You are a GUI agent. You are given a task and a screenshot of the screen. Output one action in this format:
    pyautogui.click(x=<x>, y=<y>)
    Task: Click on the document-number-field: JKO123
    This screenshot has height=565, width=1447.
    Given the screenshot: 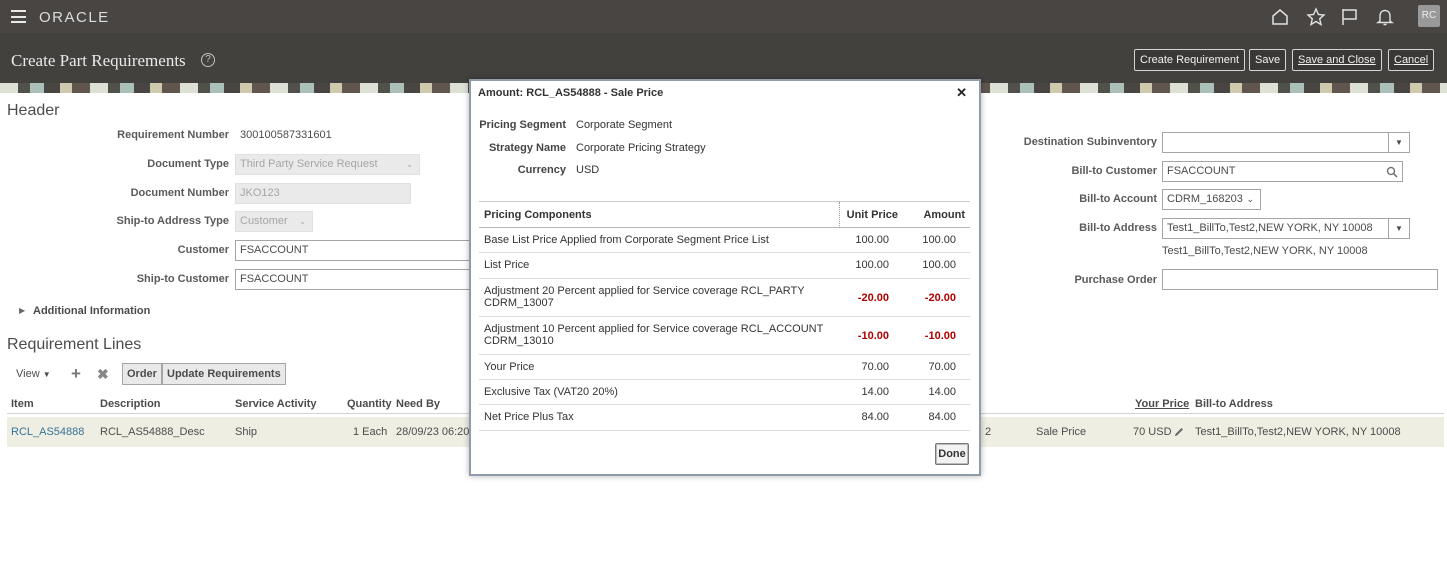 What is the action you would take?
    pyautogui.click(x=323, y=193)
    